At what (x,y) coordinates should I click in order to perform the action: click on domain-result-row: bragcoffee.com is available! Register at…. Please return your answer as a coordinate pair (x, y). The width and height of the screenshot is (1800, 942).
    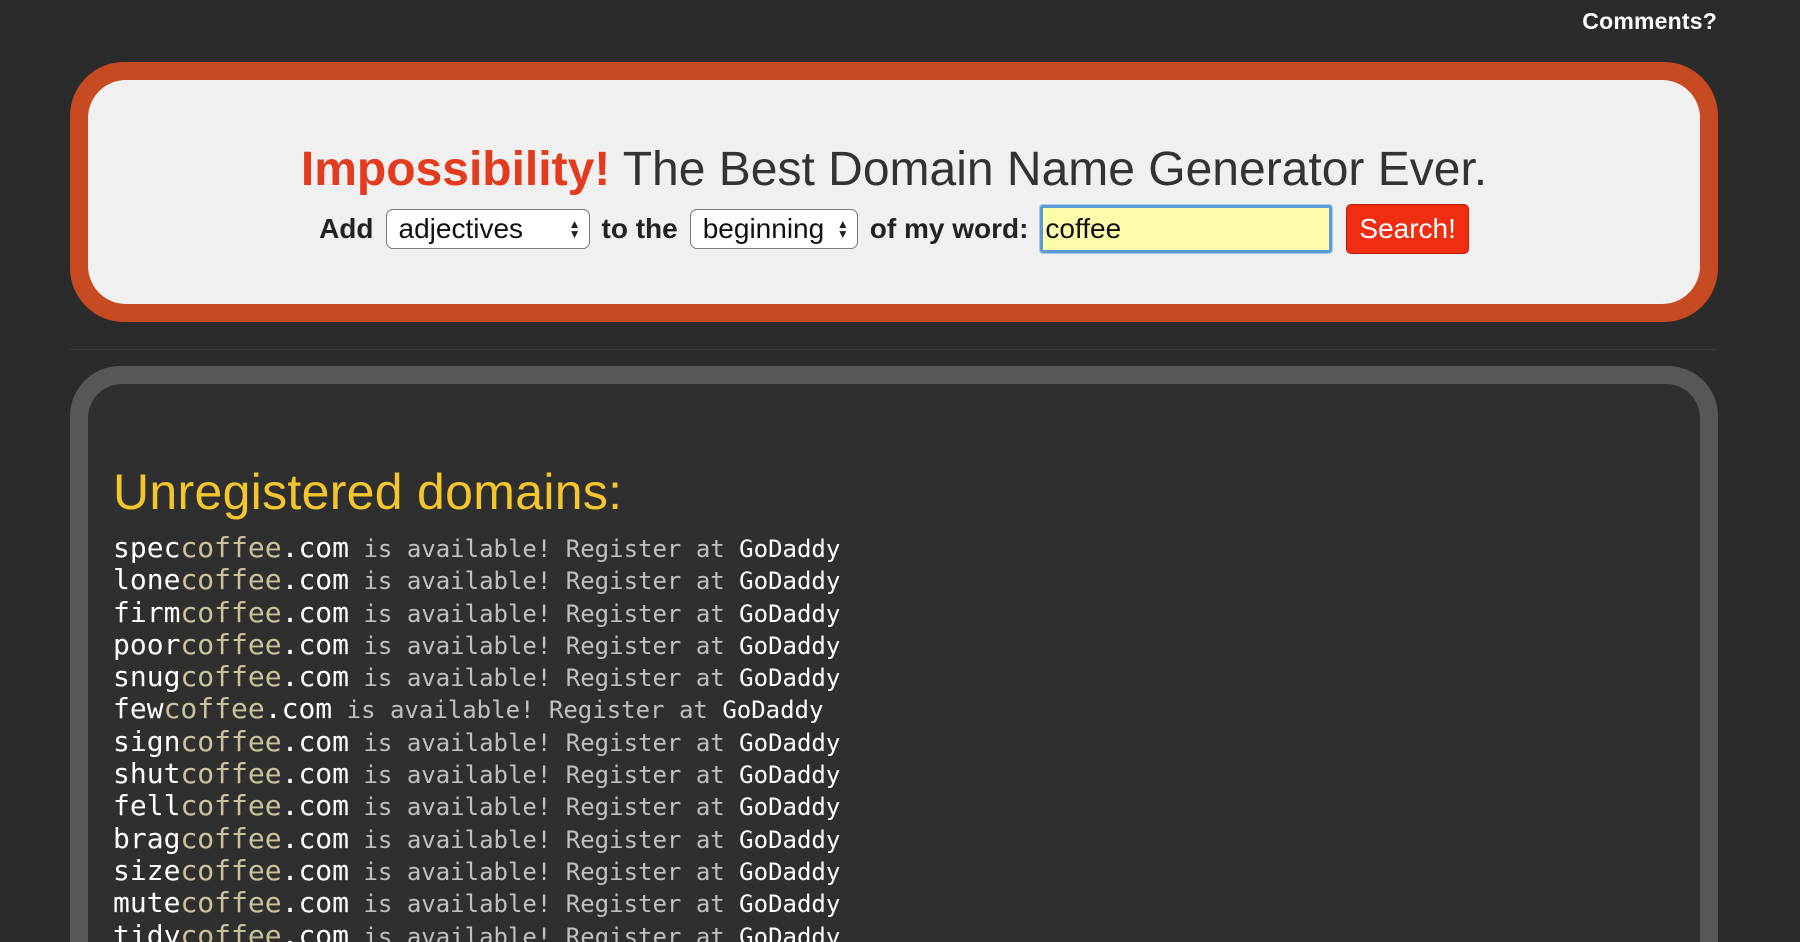
    Looking at the image, I should click on (906, 838).